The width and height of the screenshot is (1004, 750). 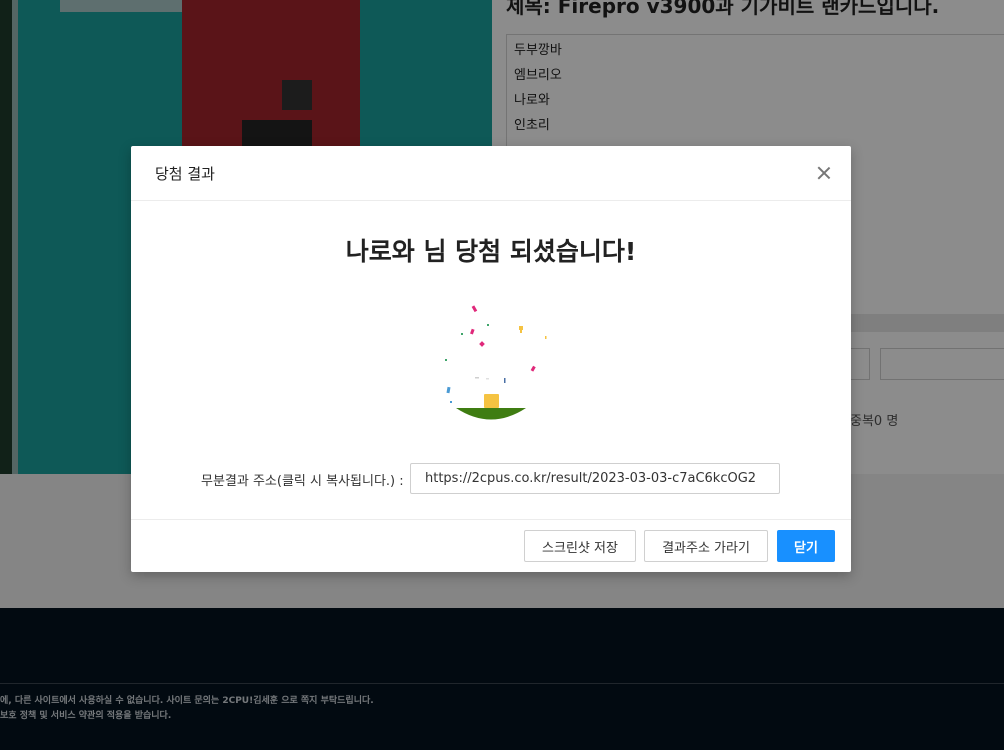 I want to click on save-screenshot-button: 스크린샷 저장, so click(x=580, y=546).